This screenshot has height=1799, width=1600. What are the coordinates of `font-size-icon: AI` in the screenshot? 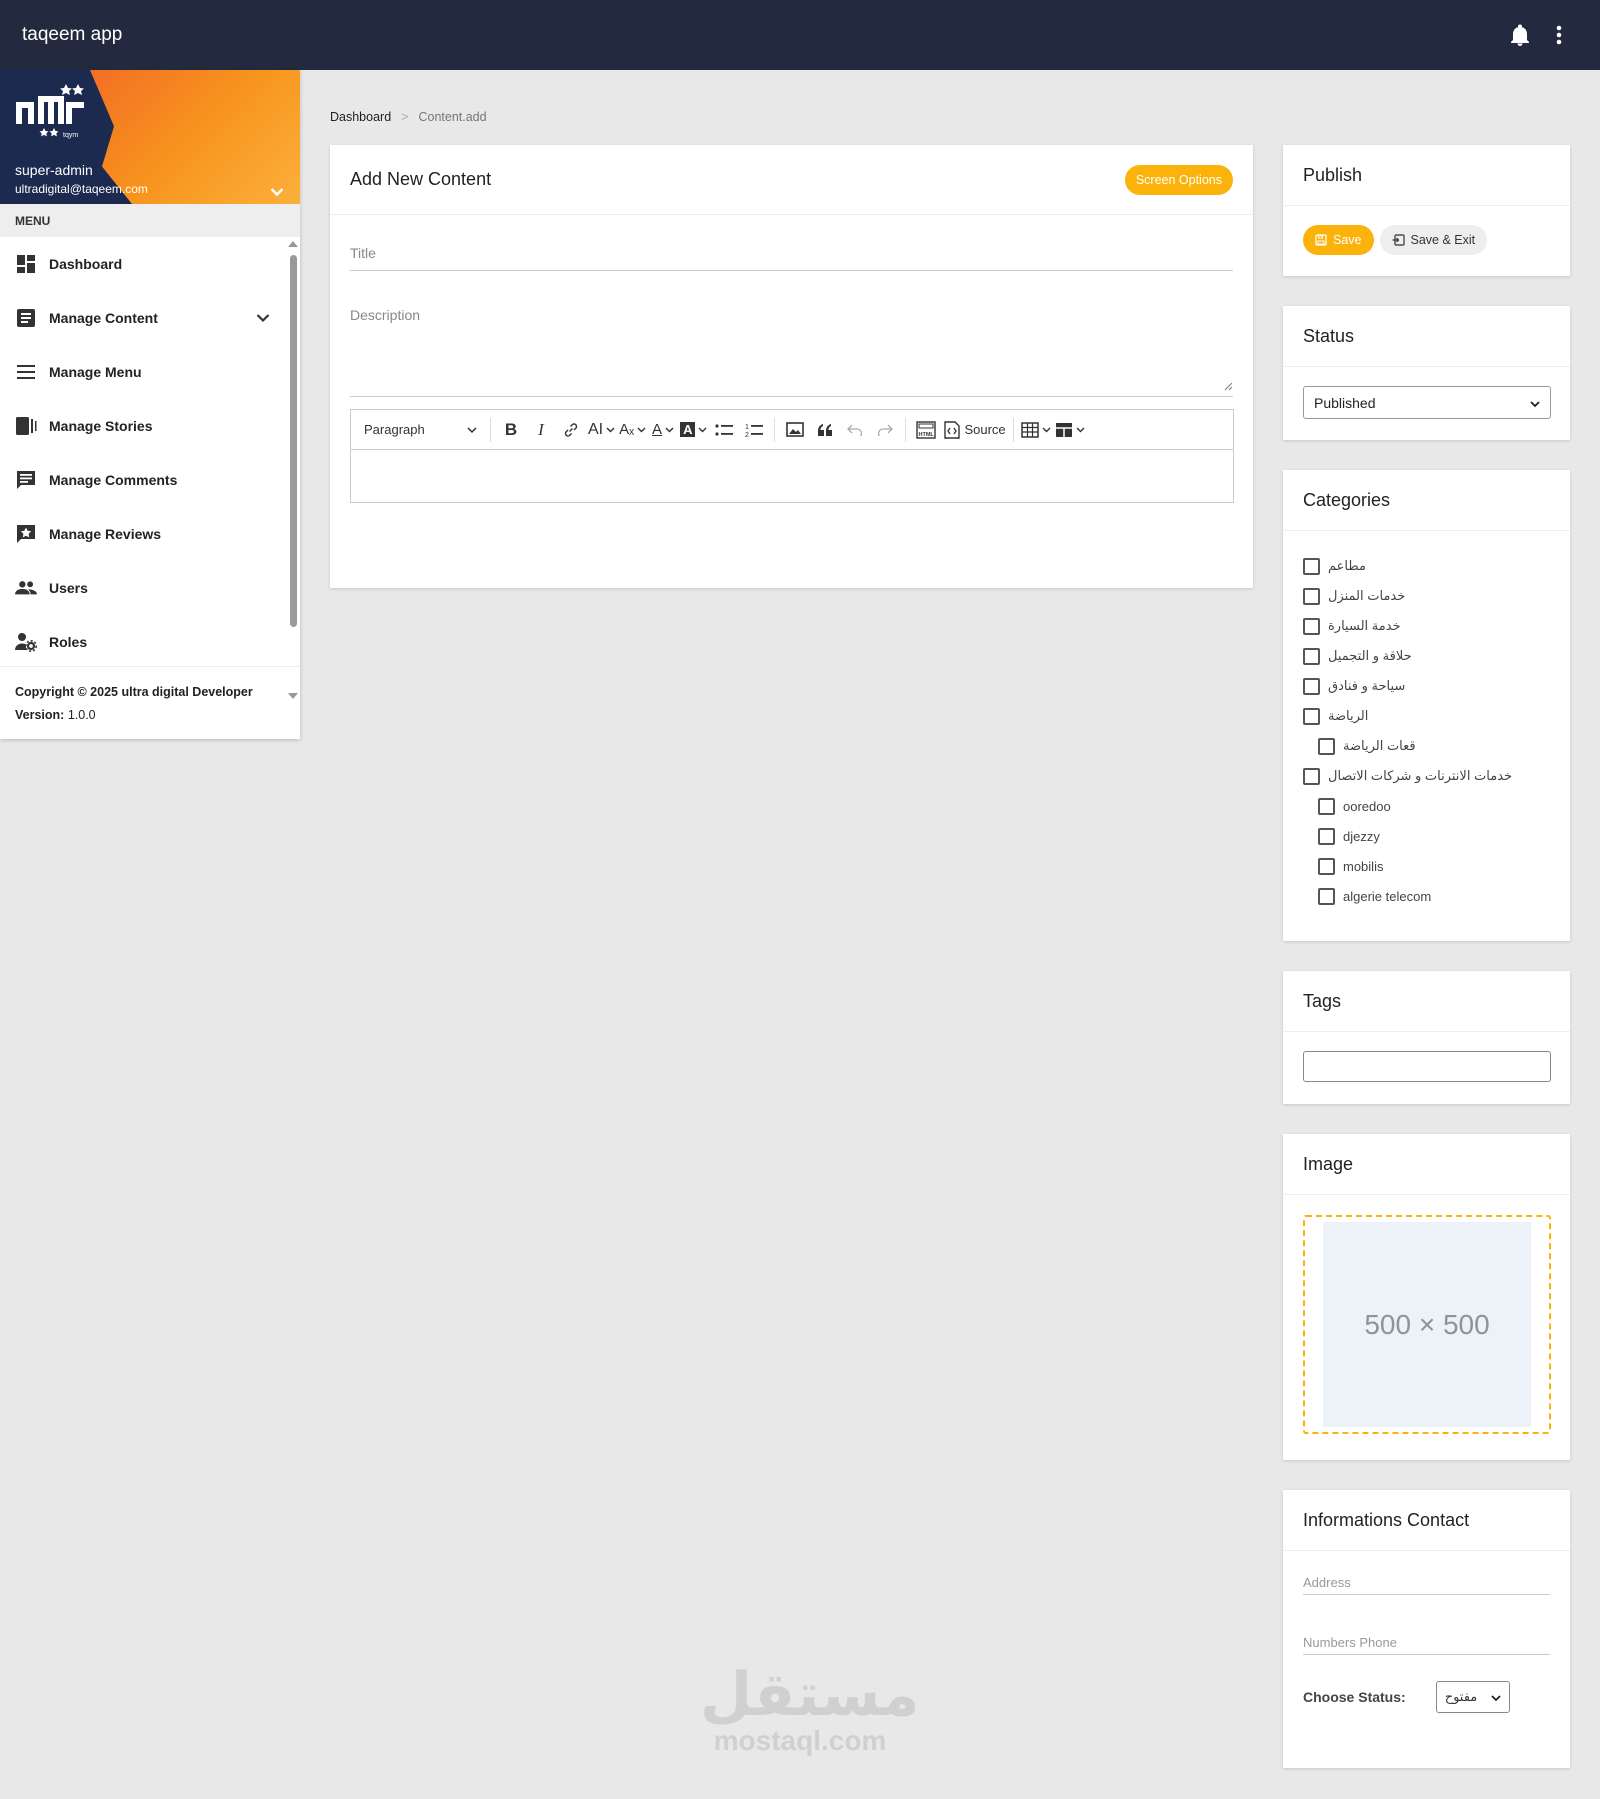 It's located at (601, 430).